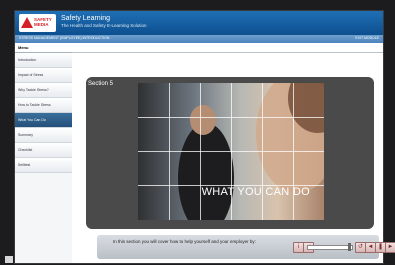 The width and height of the screenshot is (395, 265). What do you see at coordinates (43, 48) in the screenshot?
I see `menu-header: Menu` at bounding box center [43, 48].